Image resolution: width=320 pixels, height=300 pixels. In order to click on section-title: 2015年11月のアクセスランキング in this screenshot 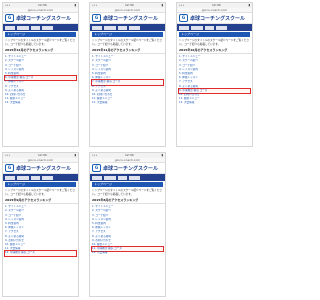, I will do `click(127, 51)`.